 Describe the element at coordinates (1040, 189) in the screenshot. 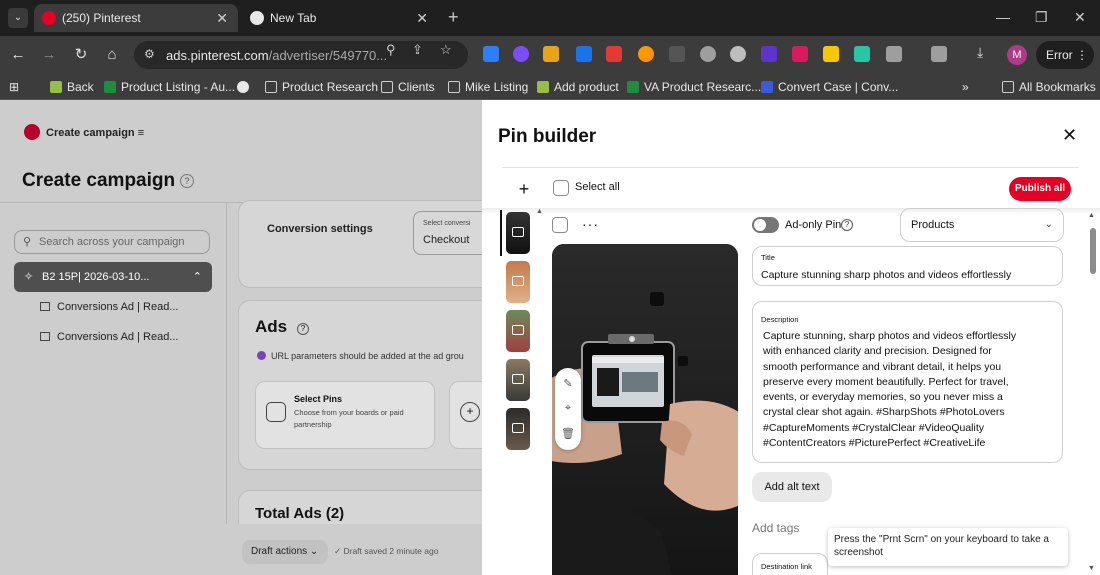

I see `publish-all-button: Publish all` at that location.